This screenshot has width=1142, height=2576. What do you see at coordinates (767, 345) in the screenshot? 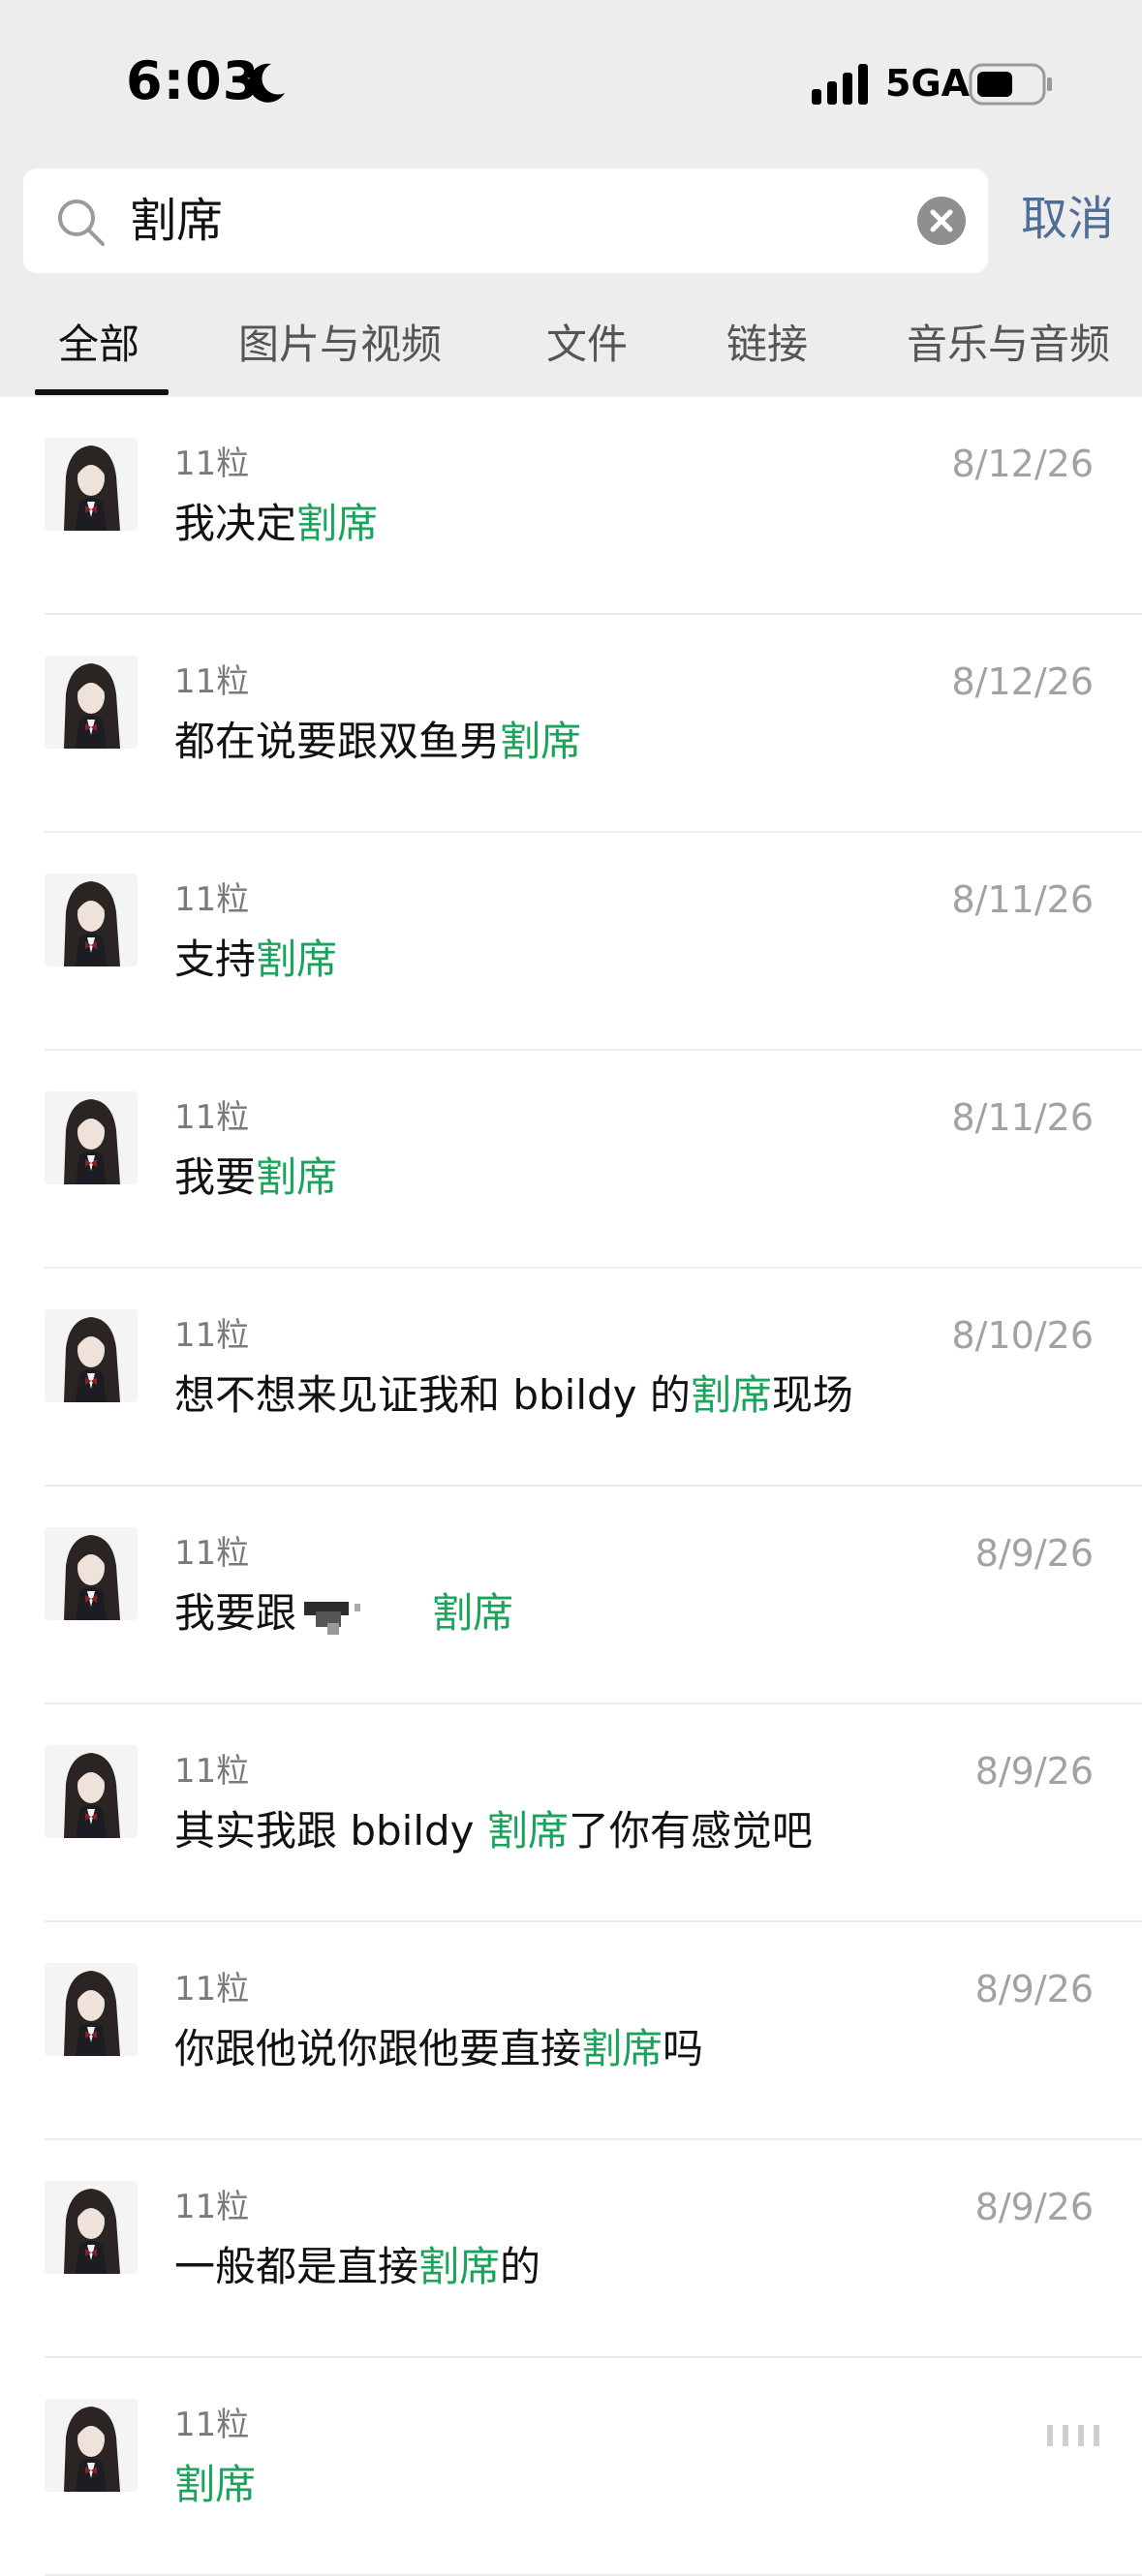
I see `tab-links: 链接` at bounding box center [767, 345].